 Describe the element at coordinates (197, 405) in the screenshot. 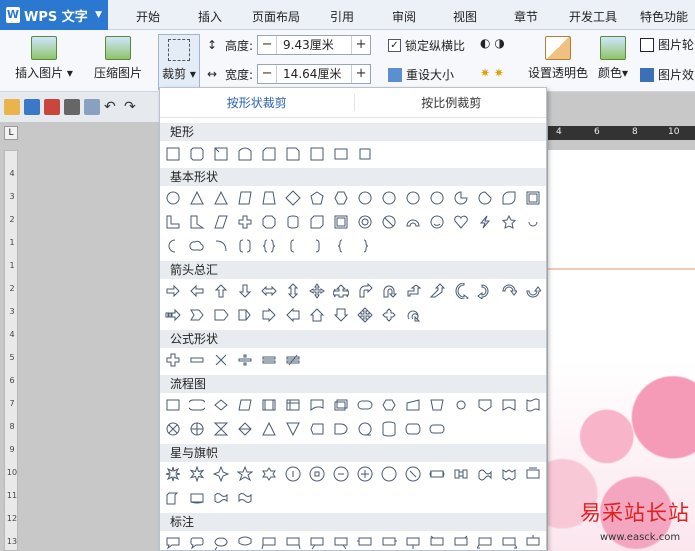

I see `shape-flow-2-icon` at that location.